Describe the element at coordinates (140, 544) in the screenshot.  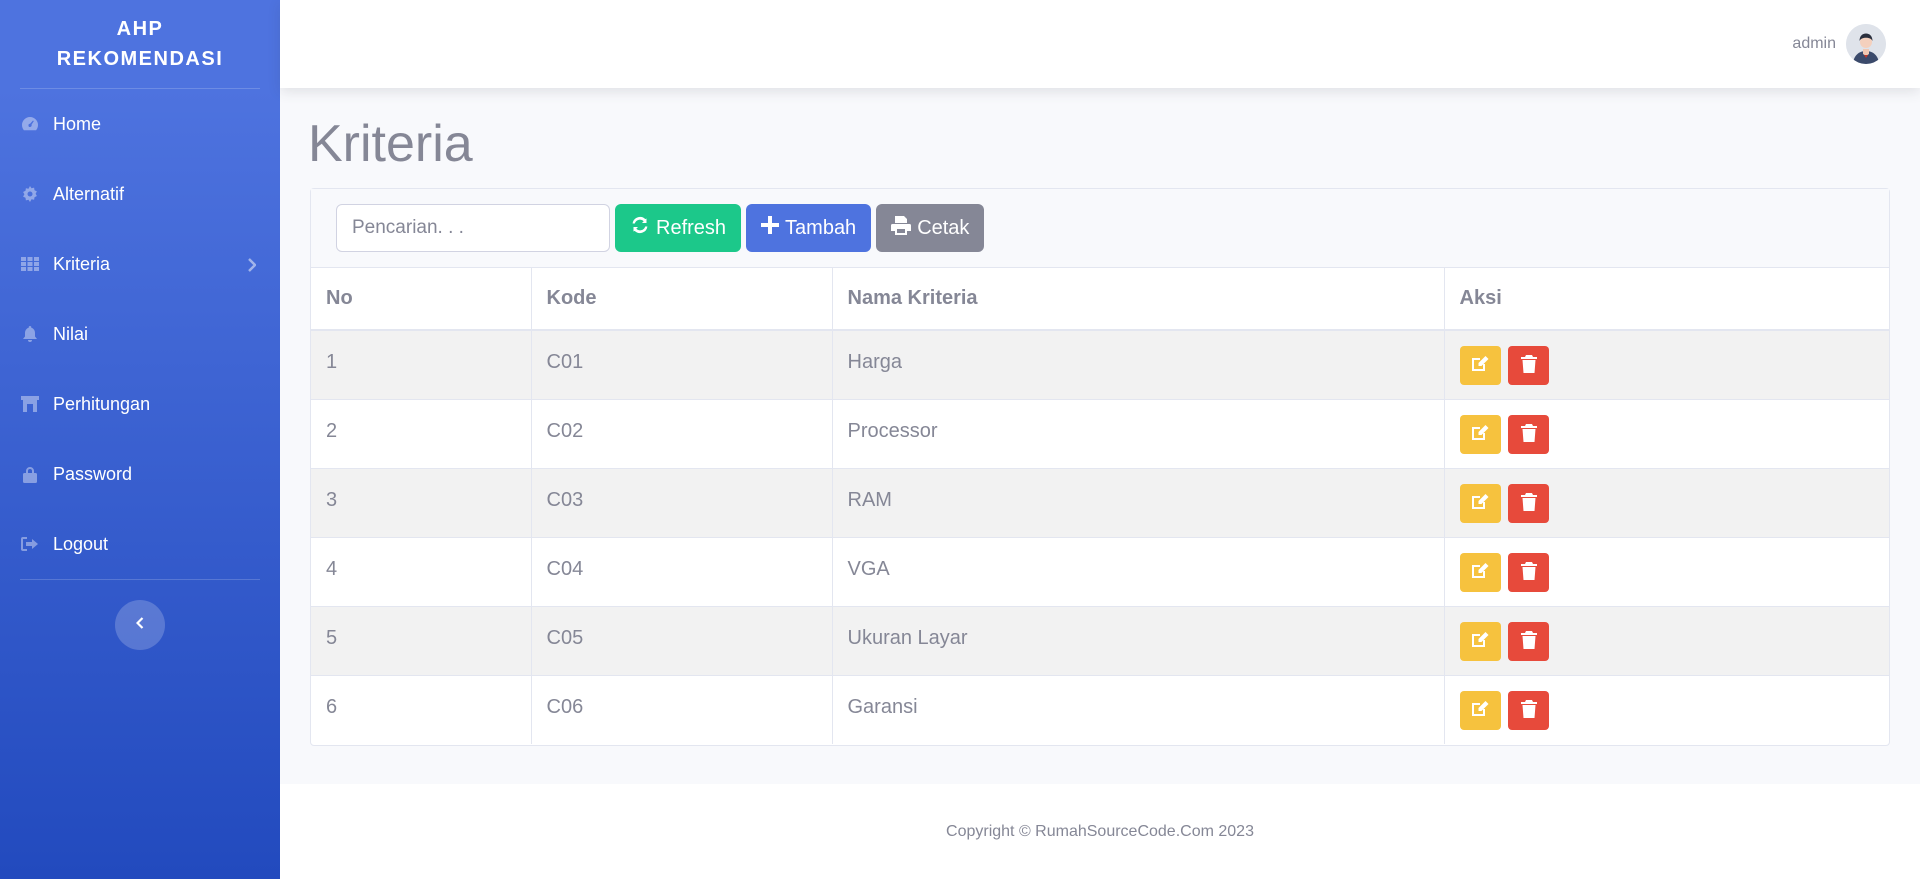
I see `sidebar-item-logout: Logout` at that location.